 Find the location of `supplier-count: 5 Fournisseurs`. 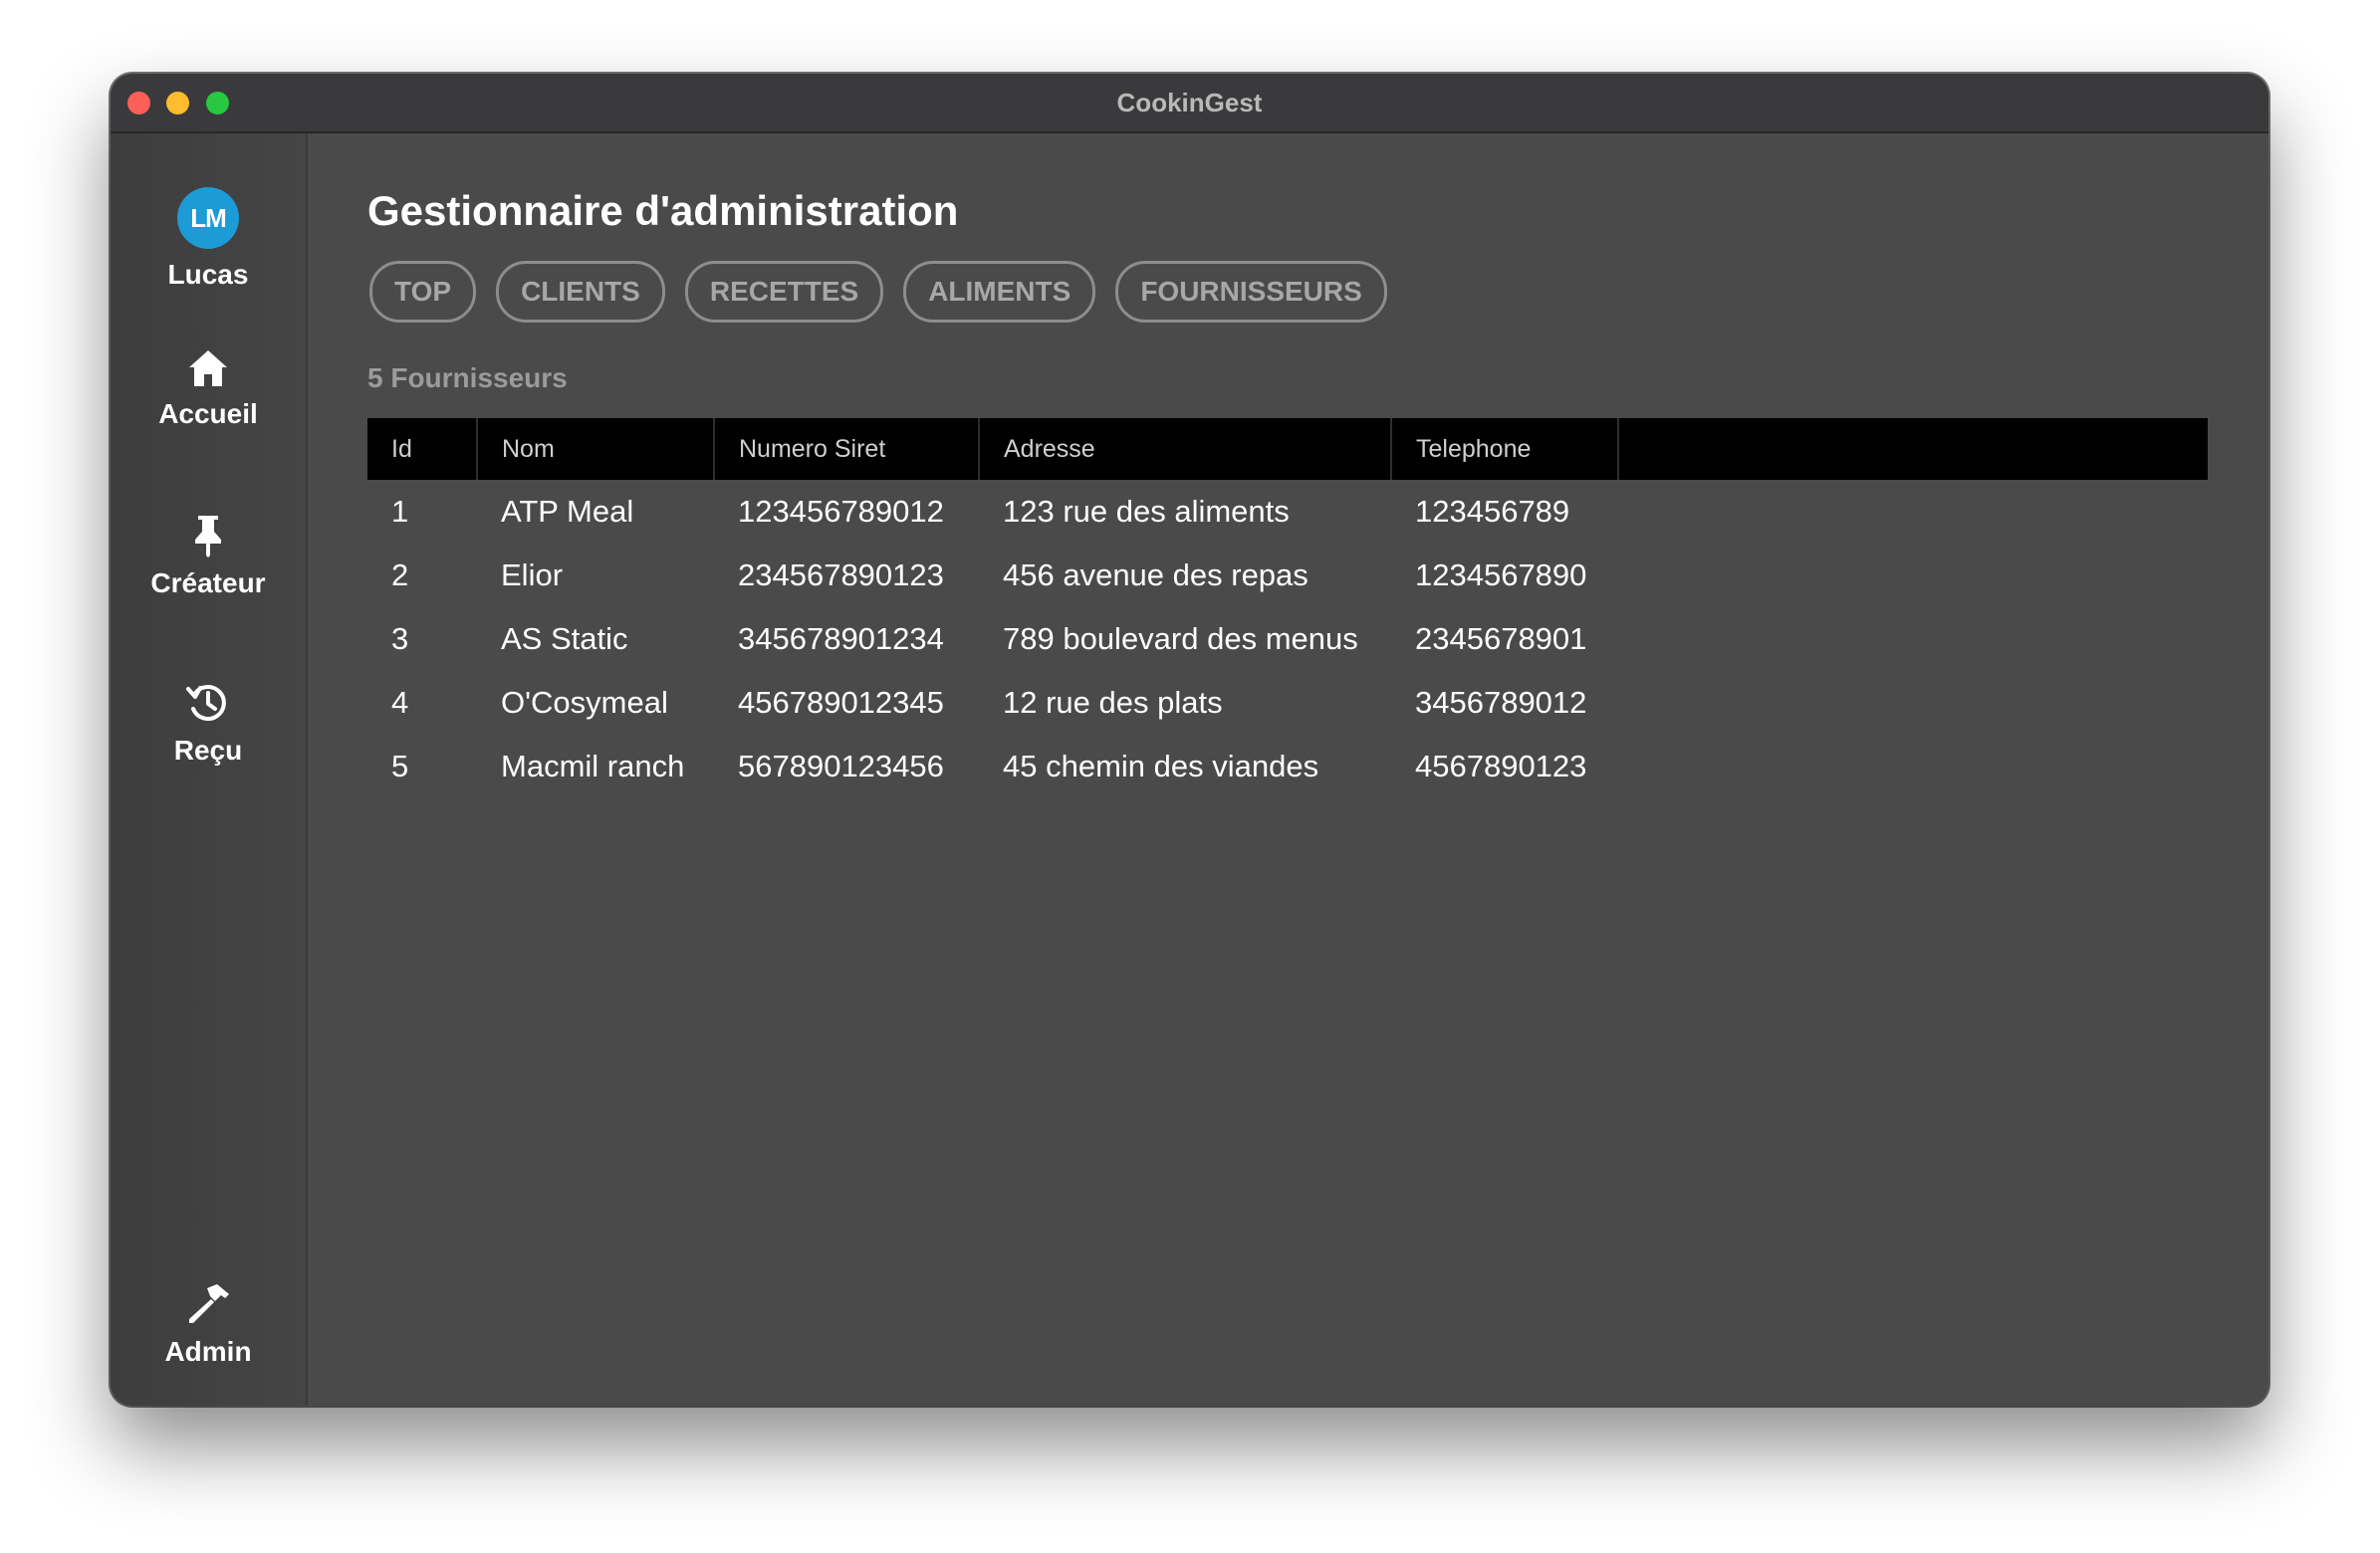

supplier-count: 5 Fournisseurs is located at coordinates (468, 378).